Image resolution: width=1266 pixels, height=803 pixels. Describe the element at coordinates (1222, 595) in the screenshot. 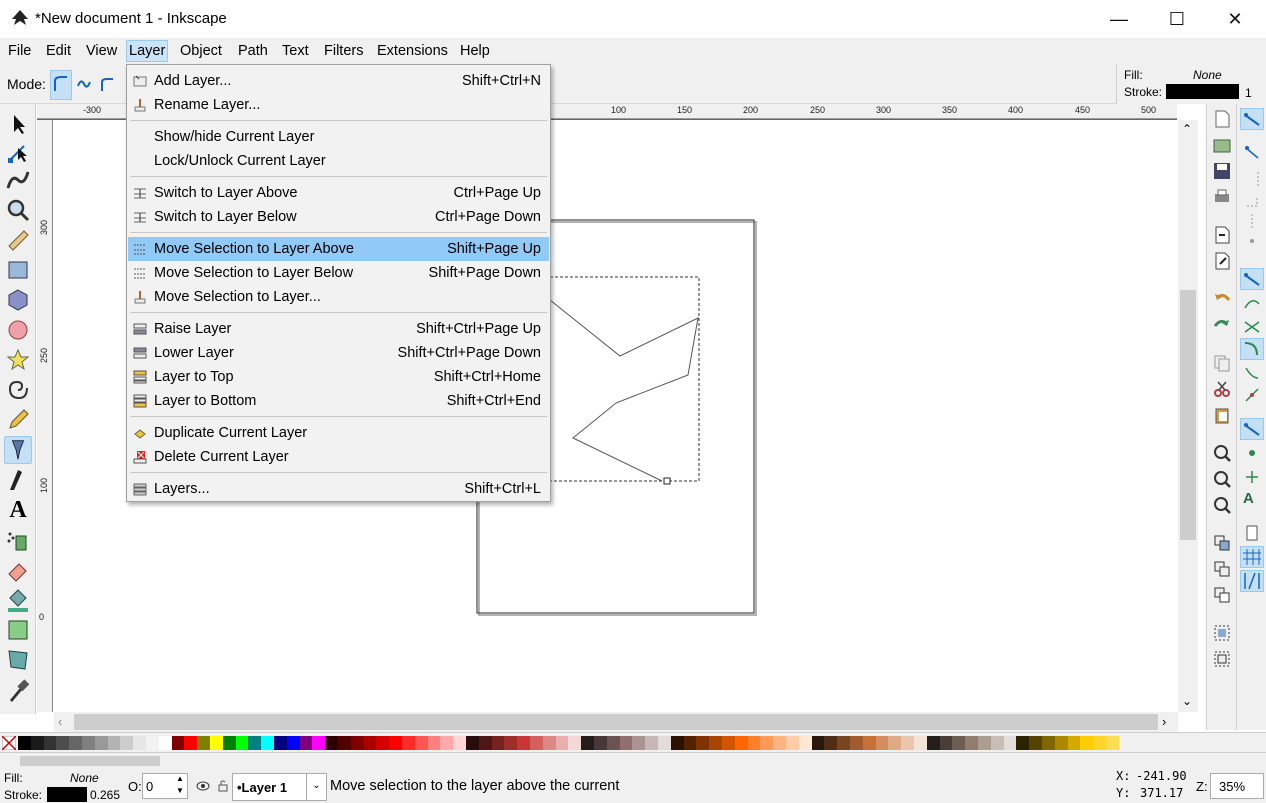

I see `unlink-clone-icon` at that location.